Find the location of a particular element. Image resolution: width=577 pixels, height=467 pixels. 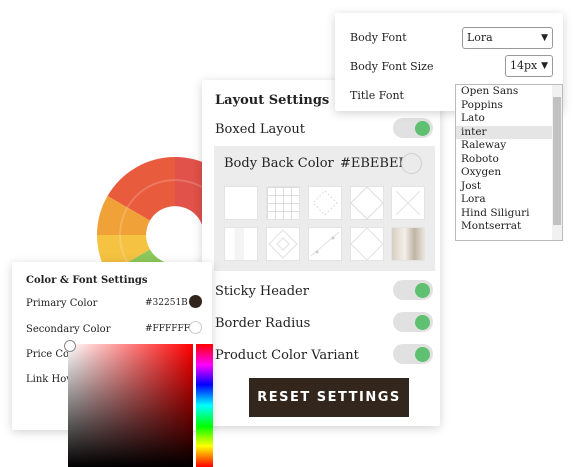

dots-pattern-icon is located at coordinates (325, 244).